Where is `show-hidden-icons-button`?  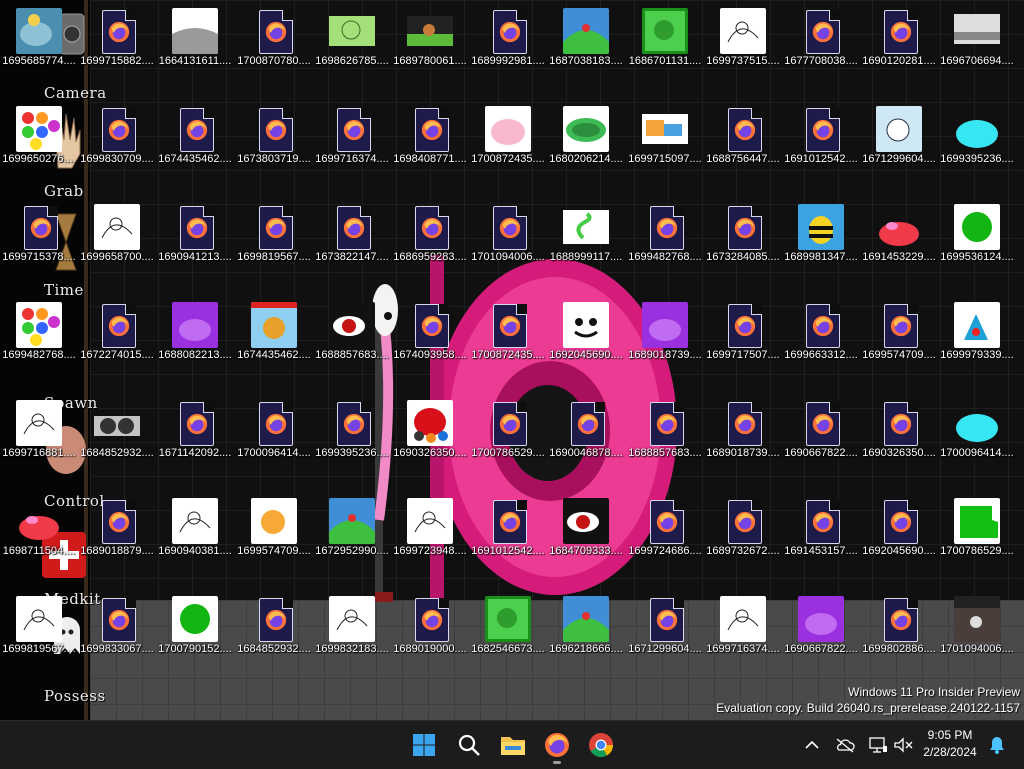 show-hidden-icons-button is located at coordinates (812, 745).